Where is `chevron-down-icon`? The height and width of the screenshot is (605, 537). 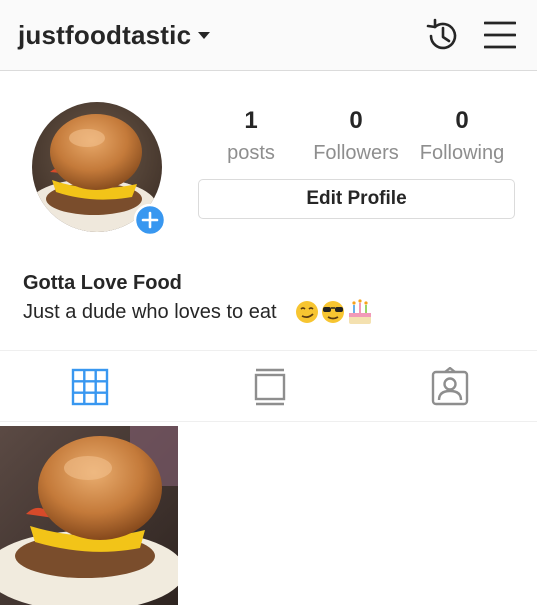
chevron-down-icon is located at coordinates (204, 35).